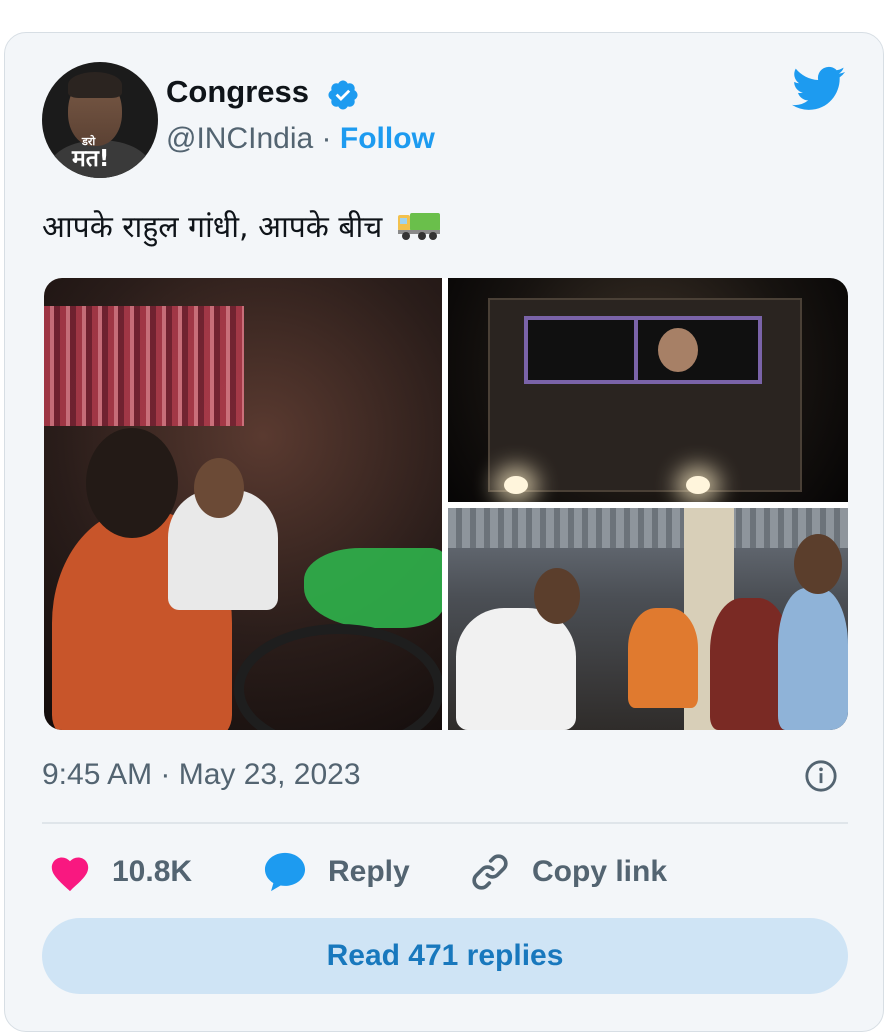 This screenshot has height=1032, width=889. I want to click on like-count: 10.8K, so click(152, 871).